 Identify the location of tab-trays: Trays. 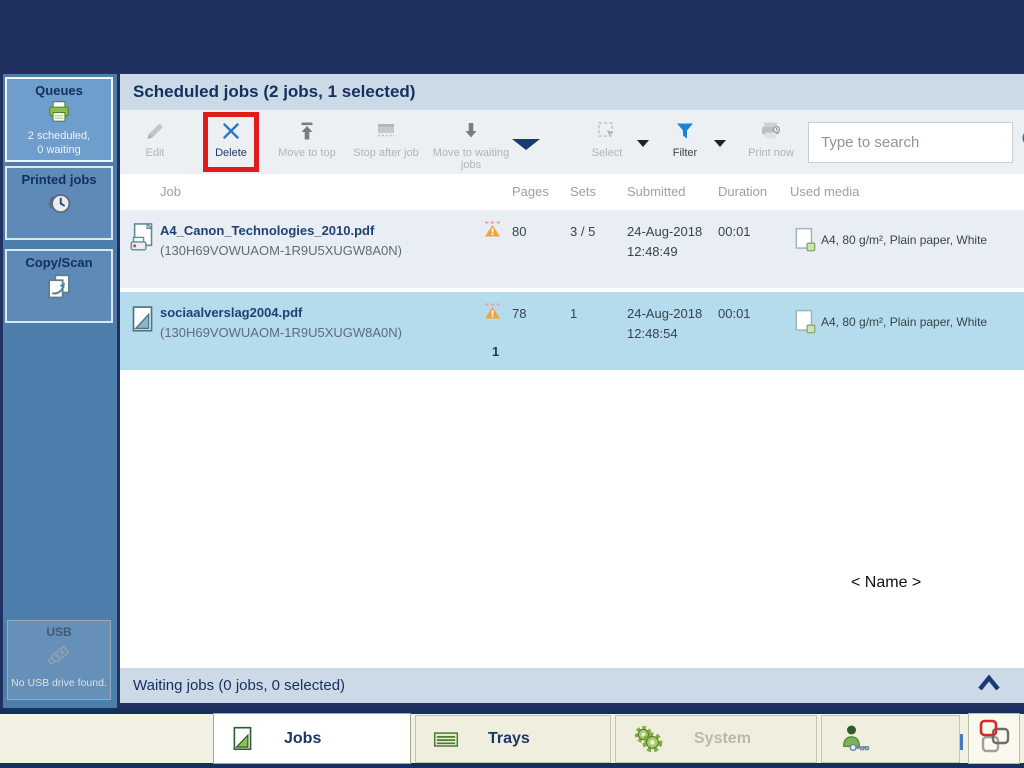
(513, 739).